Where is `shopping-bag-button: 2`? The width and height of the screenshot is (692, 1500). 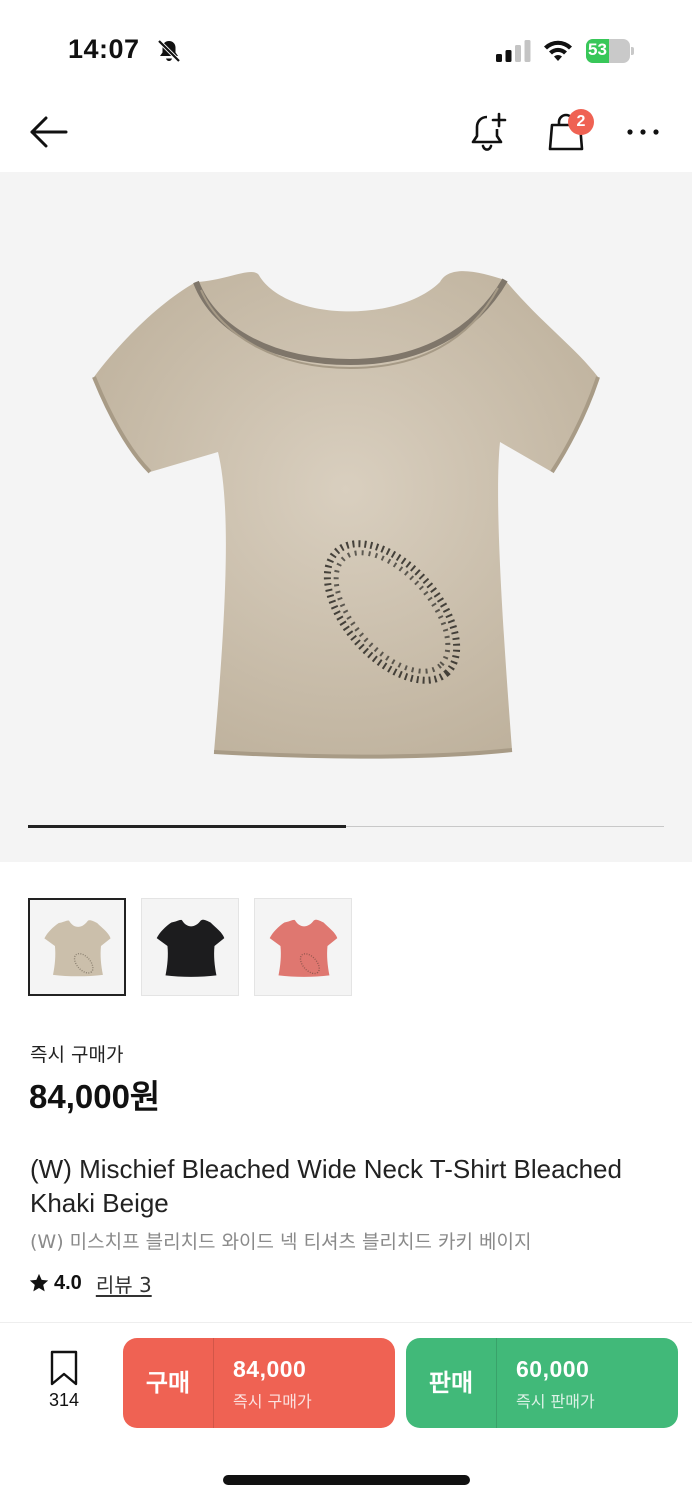 shopping-bag-button: 2 is located at coordinates (571, 131).